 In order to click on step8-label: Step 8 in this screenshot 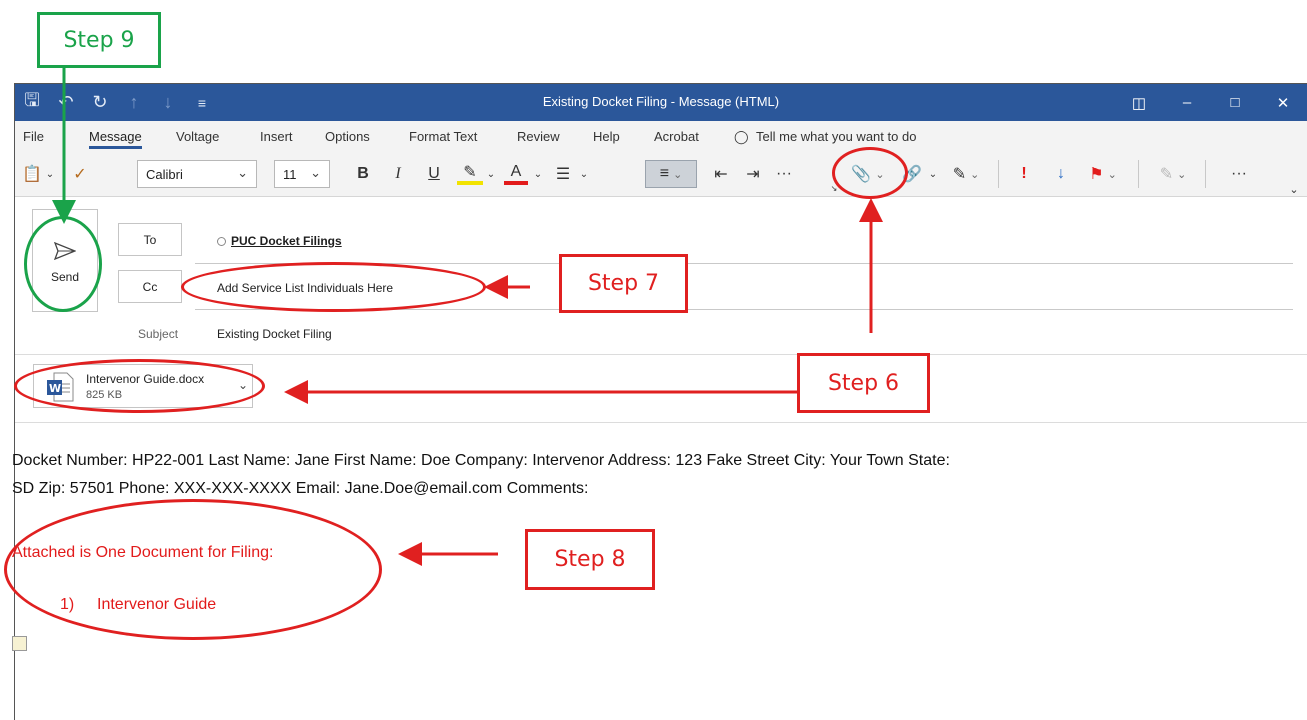, I will do `click(590, 559)`.